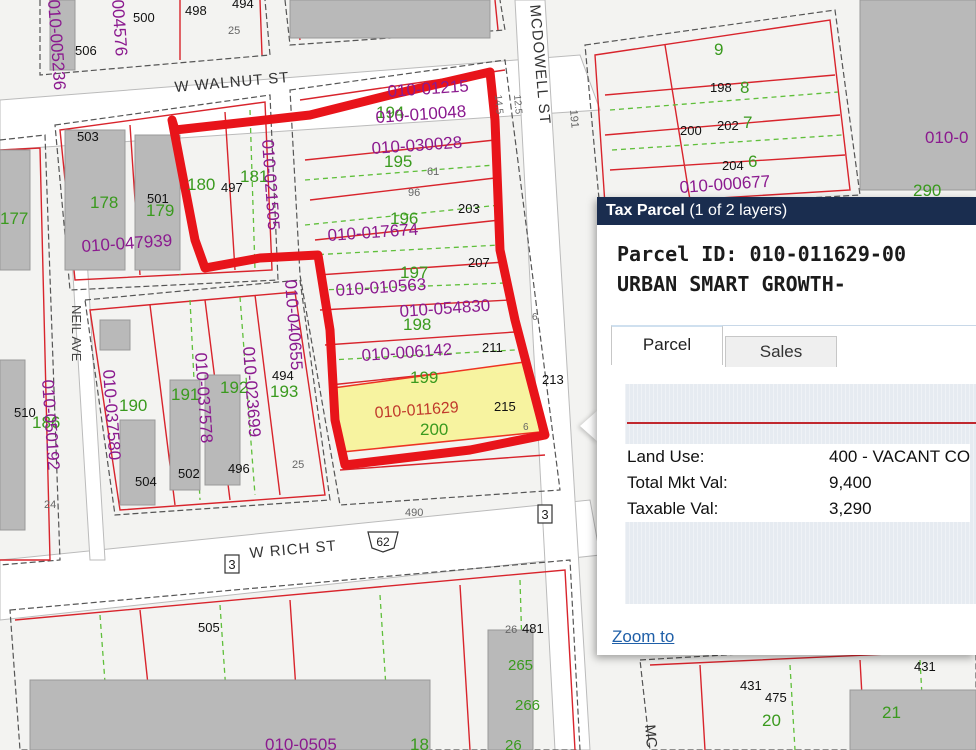 This screenshot has height=750, width=976. Describe the element at coordinates (414, 193) in the screenshot. I see `svg-text: 96` at that location.